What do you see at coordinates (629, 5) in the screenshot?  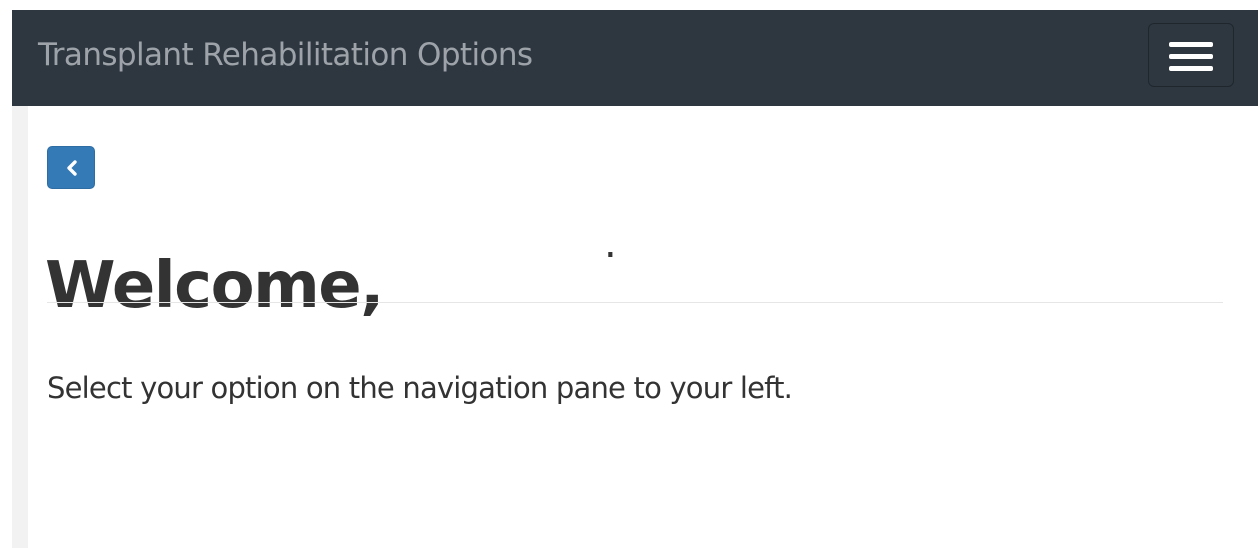 I see `top-gap` at bounding box center [629, 5].